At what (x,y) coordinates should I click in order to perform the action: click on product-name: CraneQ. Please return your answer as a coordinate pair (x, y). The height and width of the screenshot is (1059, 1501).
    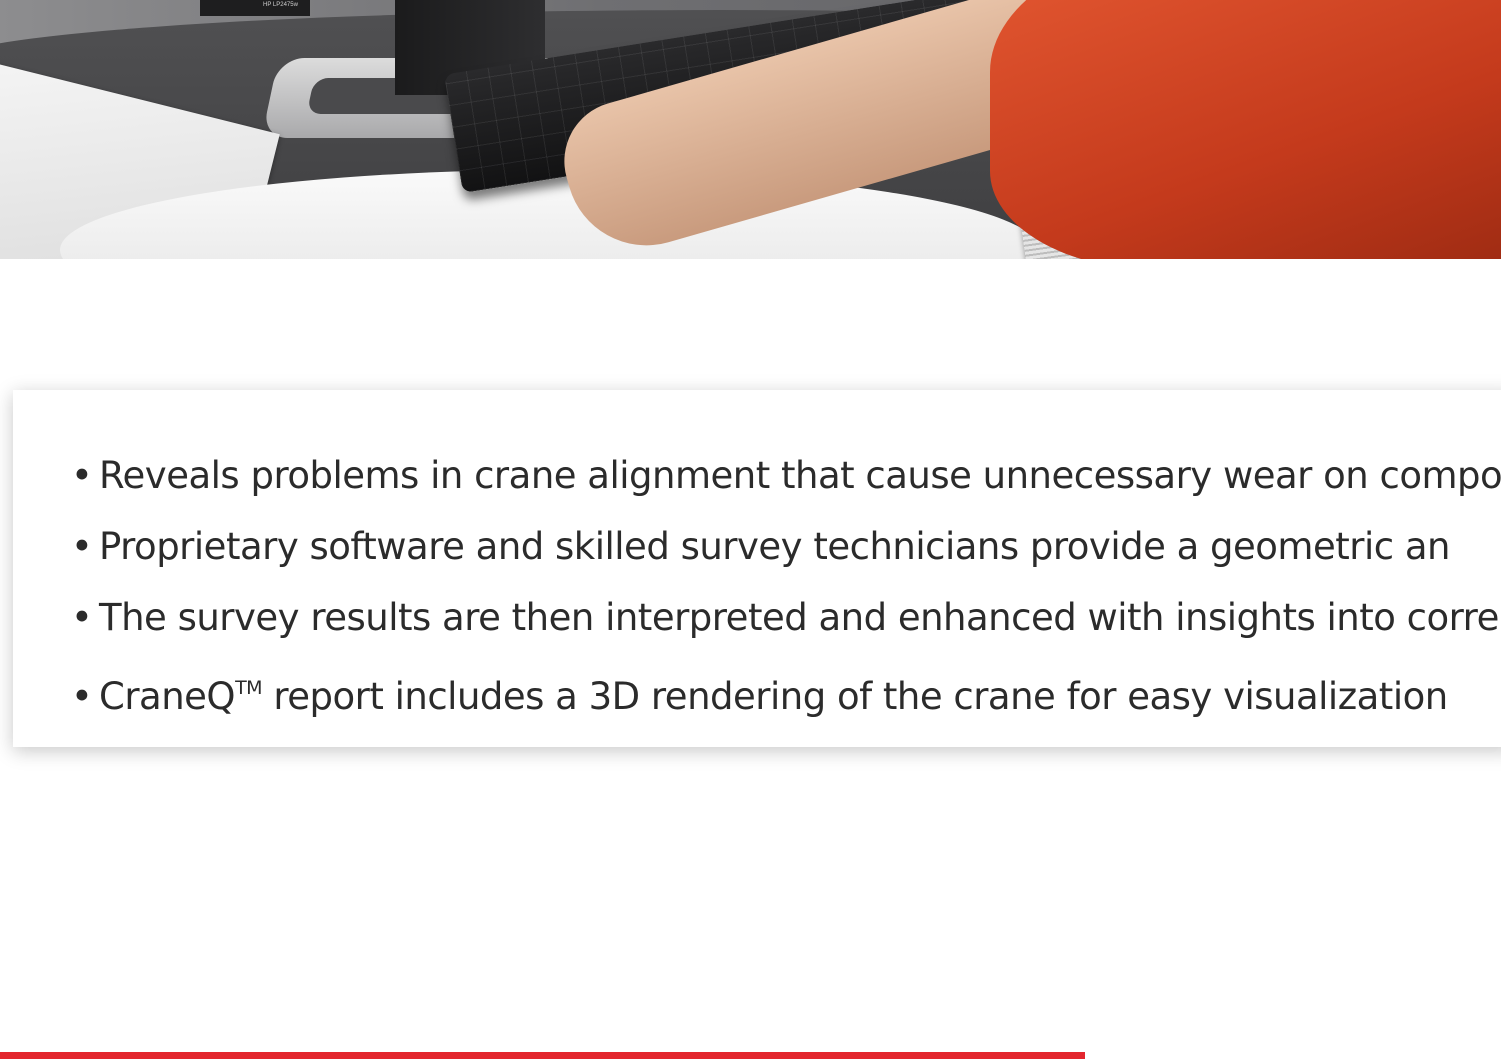
    Looking at the image, I should click on (167, 696).